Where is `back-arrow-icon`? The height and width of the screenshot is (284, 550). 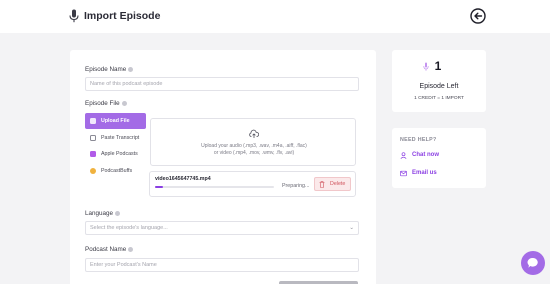
back-arrow-icon is located at coordinates (478, 16).